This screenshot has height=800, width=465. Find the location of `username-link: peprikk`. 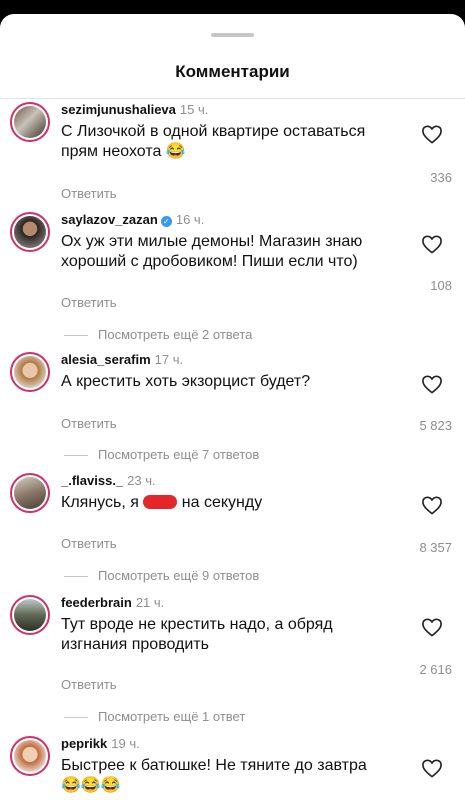

username-link: peprikk is located at coordinates (84, 743).